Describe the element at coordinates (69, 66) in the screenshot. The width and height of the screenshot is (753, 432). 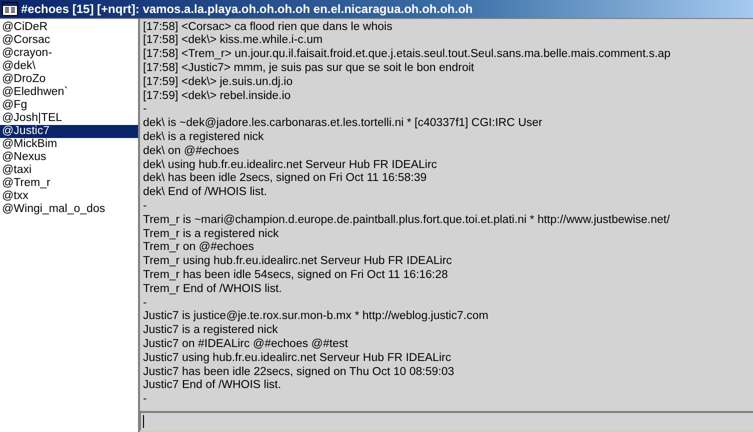
I see `nick-item: @dek\` at that location.